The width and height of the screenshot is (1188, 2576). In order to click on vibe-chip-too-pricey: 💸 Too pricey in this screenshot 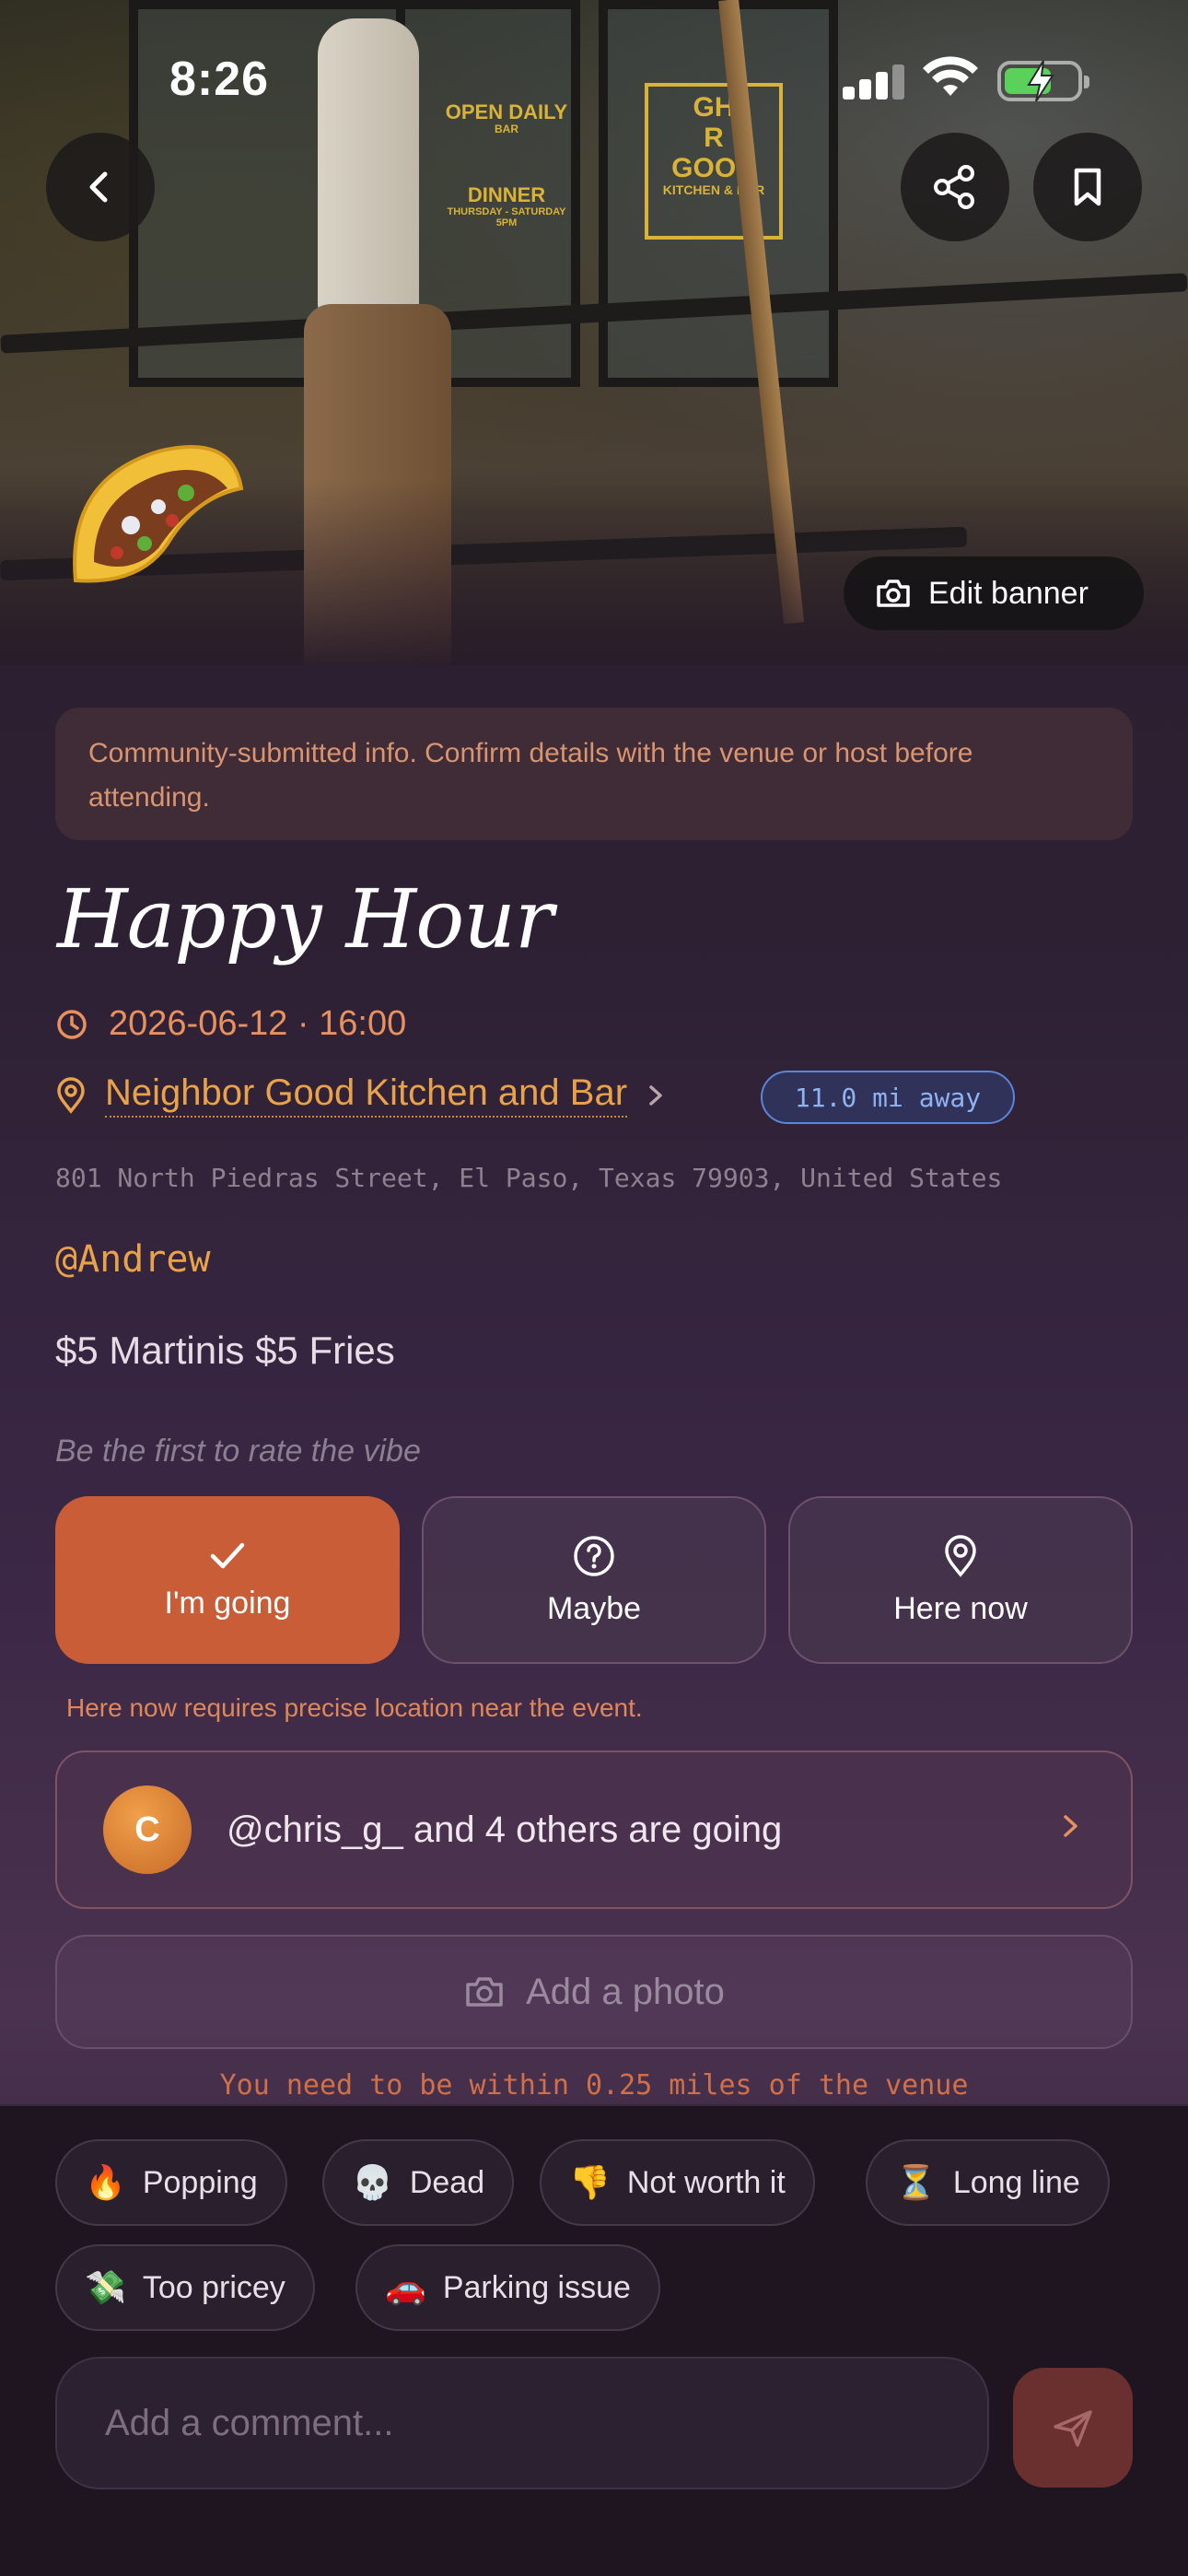, I will do `click(185, 2287)`.